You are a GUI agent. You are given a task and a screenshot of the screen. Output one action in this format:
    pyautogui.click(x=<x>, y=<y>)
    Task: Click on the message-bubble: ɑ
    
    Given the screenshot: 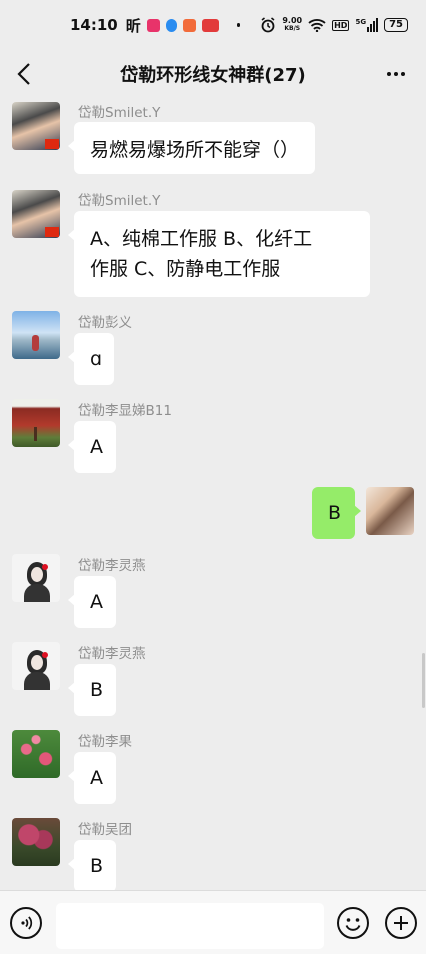 What is the action you would take?
    pyautogui.click(x=91, y=359)
    